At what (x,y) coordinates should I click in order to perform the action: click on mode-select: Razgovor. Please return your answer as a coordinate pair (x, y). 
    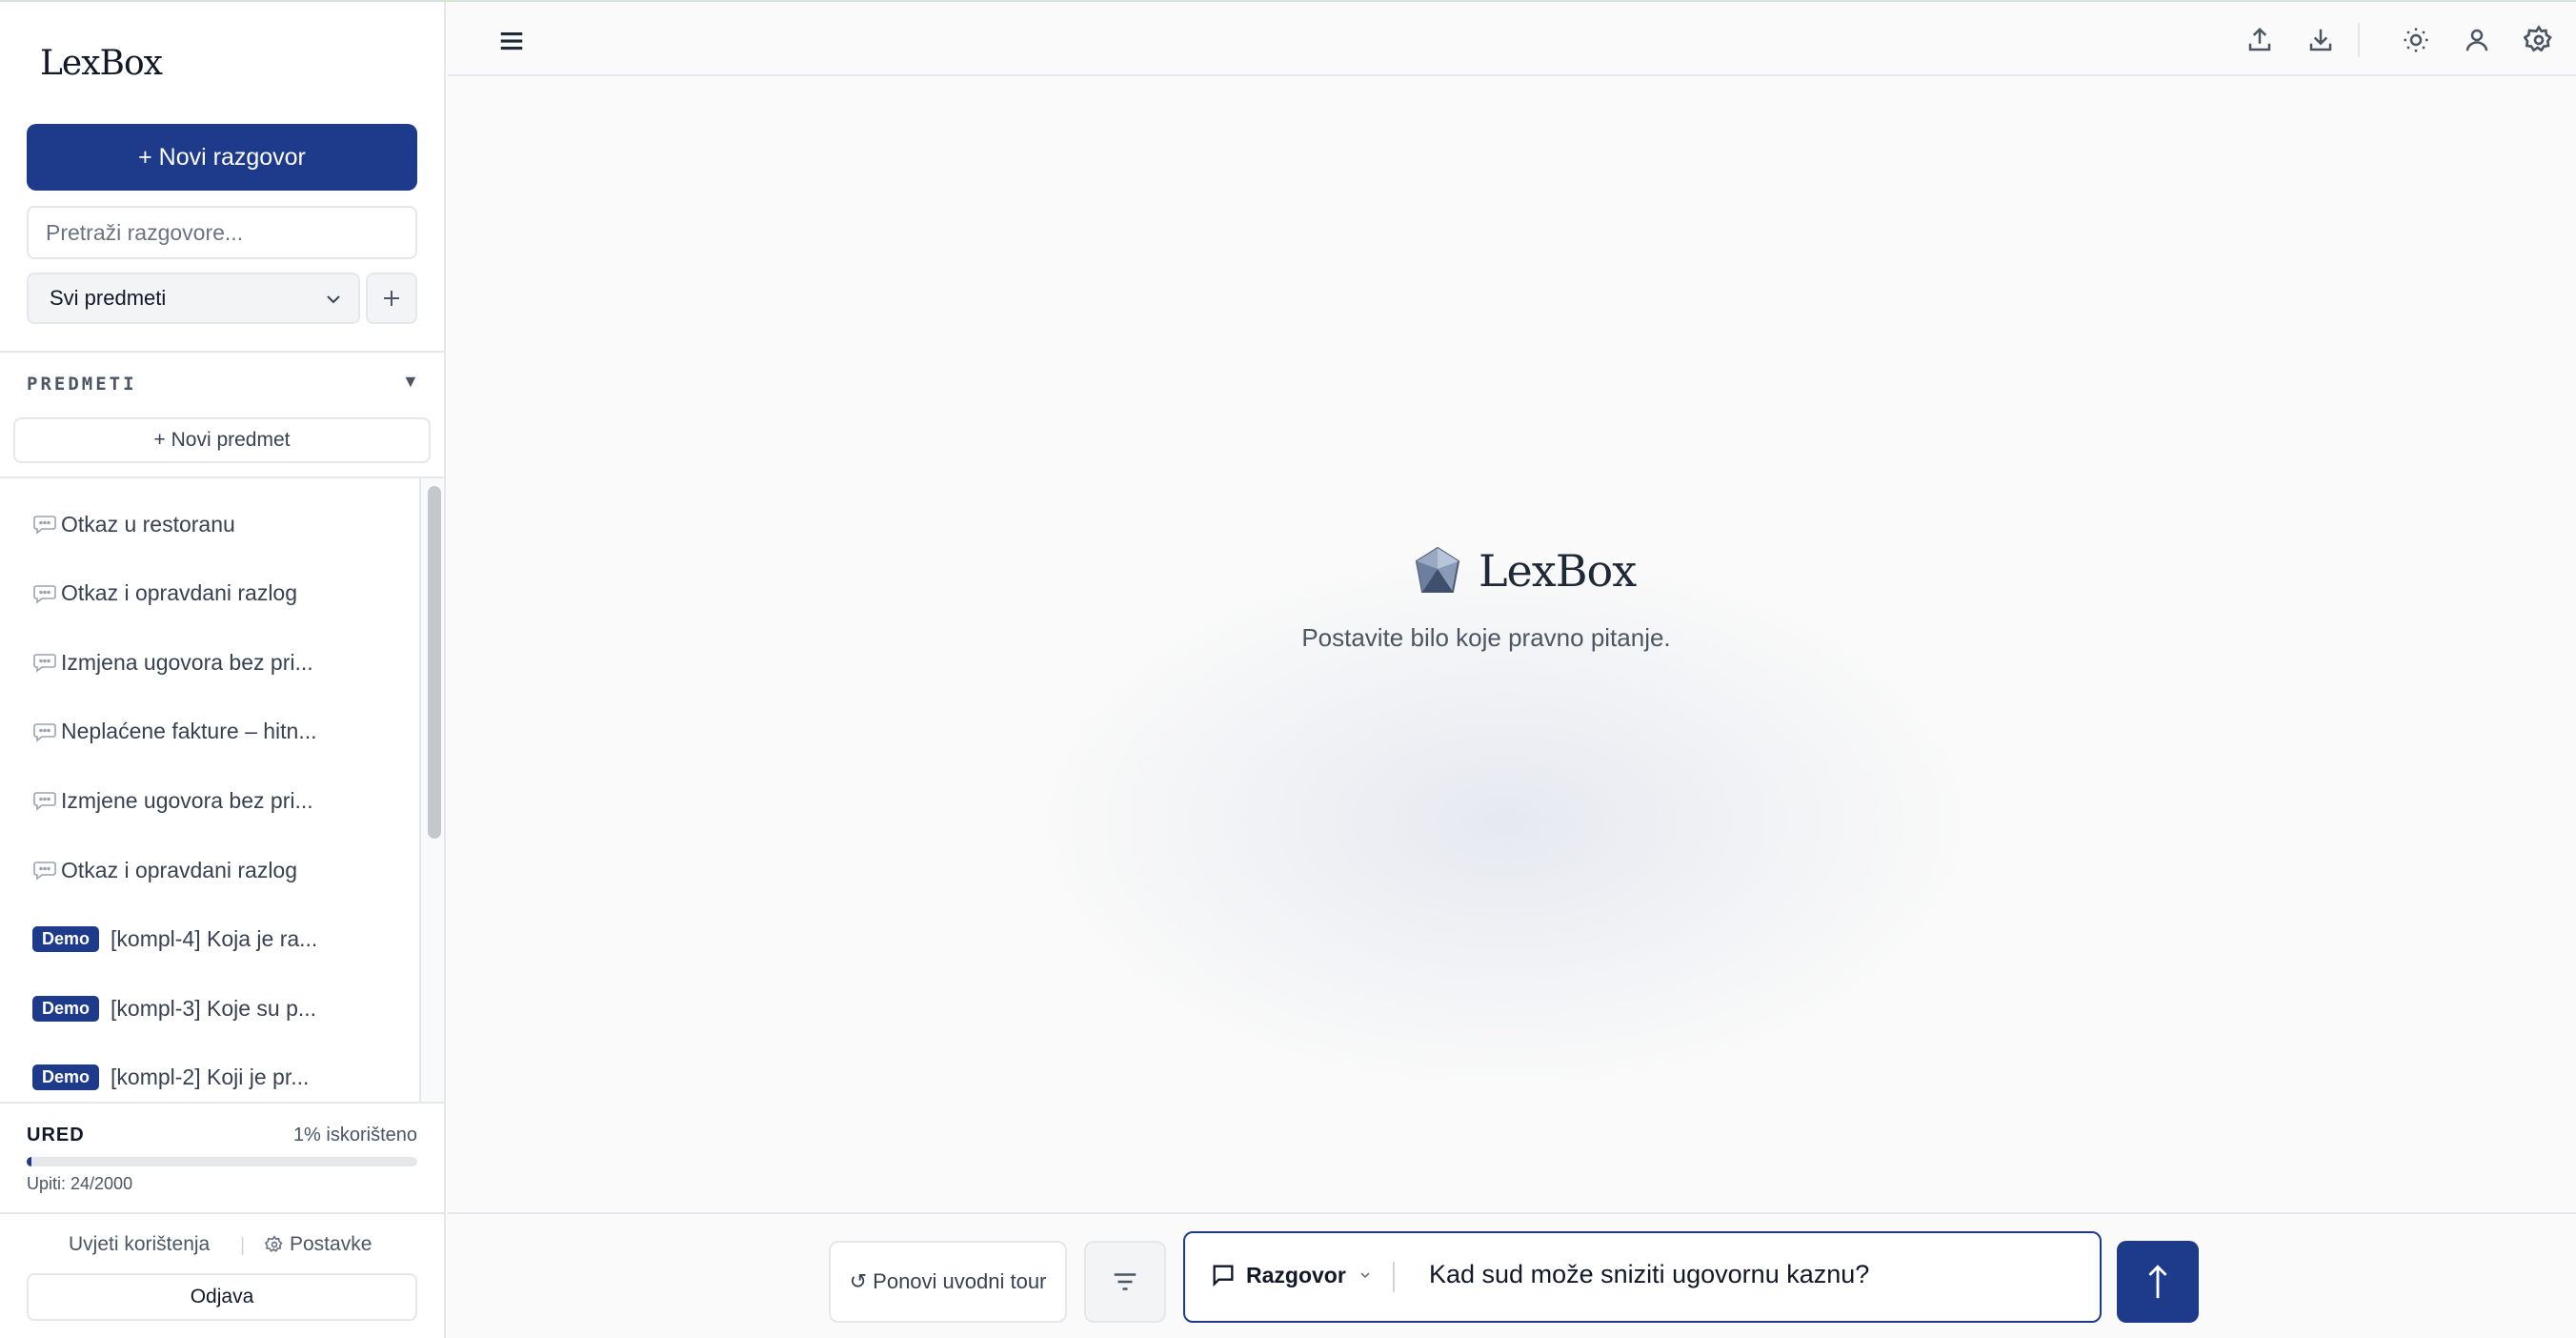
    Looking at the image, I should click on (1296, 1275).